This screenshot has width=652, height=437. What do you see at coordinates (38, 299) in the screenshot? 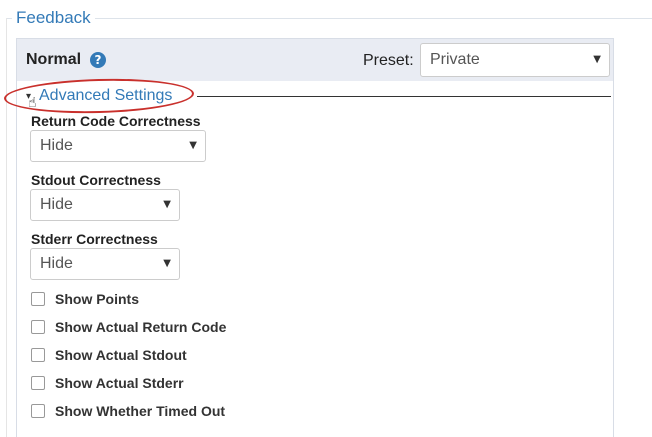
I see `show-points-checkbox` at bounding box center [38, 299].